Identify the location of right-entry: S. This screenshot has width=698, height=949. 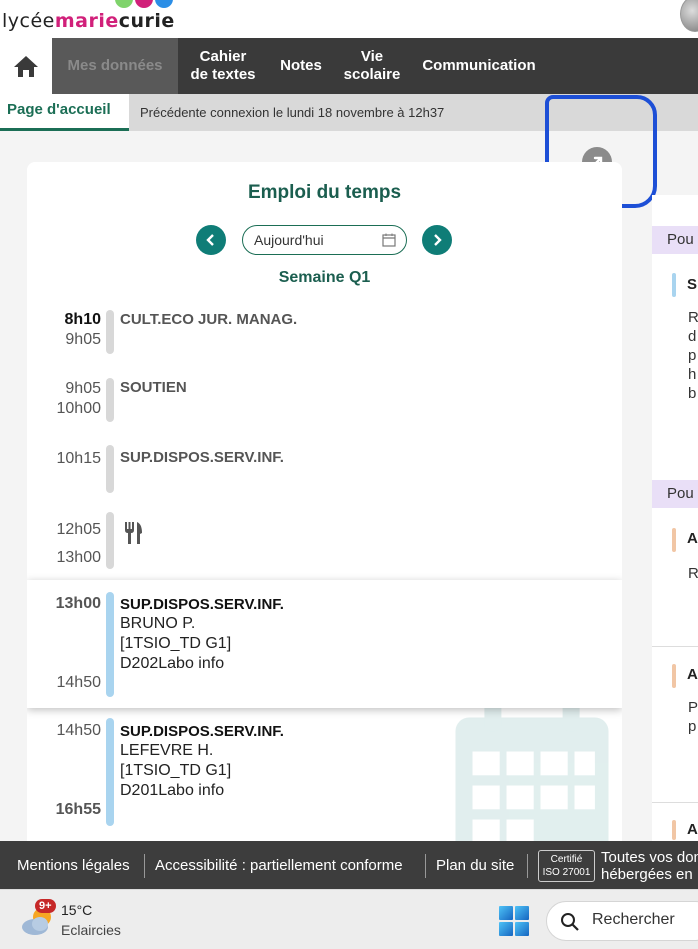
(684, 285).